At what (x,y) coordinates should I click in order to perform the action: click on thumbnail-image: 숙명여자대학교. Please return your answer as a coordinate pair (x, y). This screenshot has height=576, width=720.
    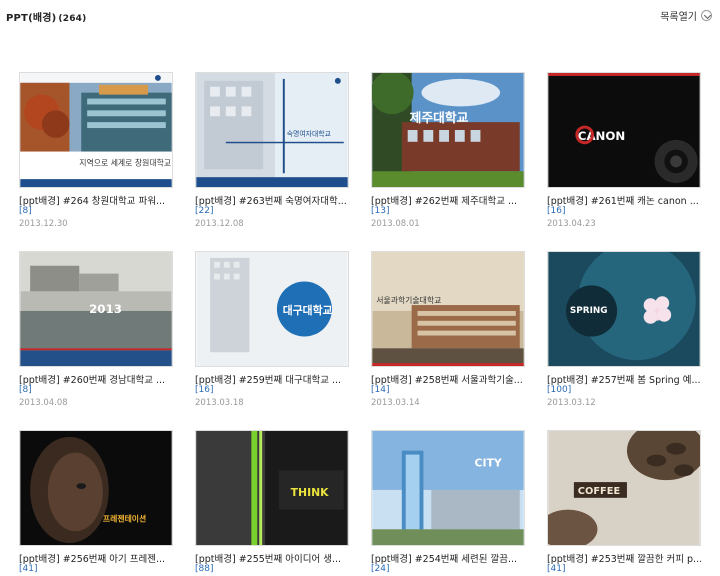
    Looking at the image, I should click on (272, 130).